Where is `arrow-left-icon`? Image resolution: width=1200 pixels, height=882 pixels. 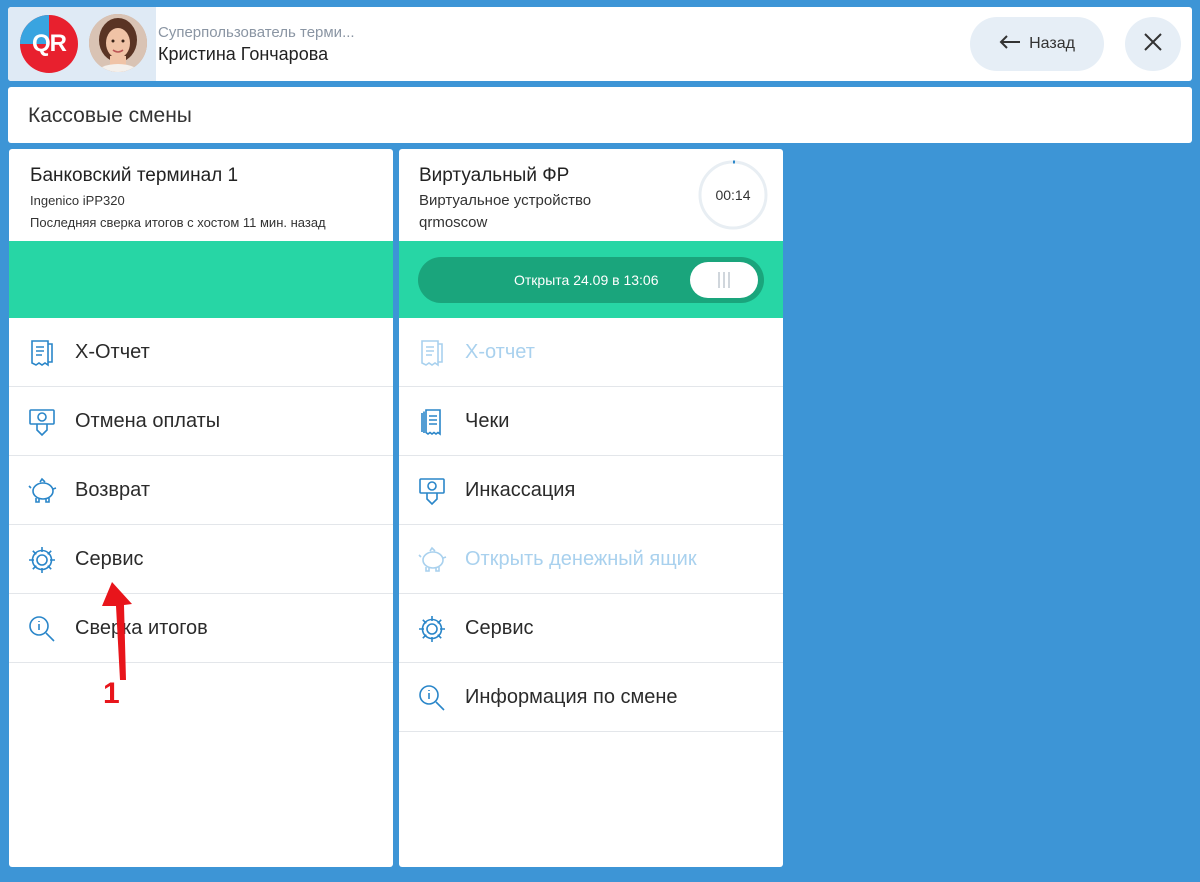 arrow-left-icon is located at coordinates (1010, 44).